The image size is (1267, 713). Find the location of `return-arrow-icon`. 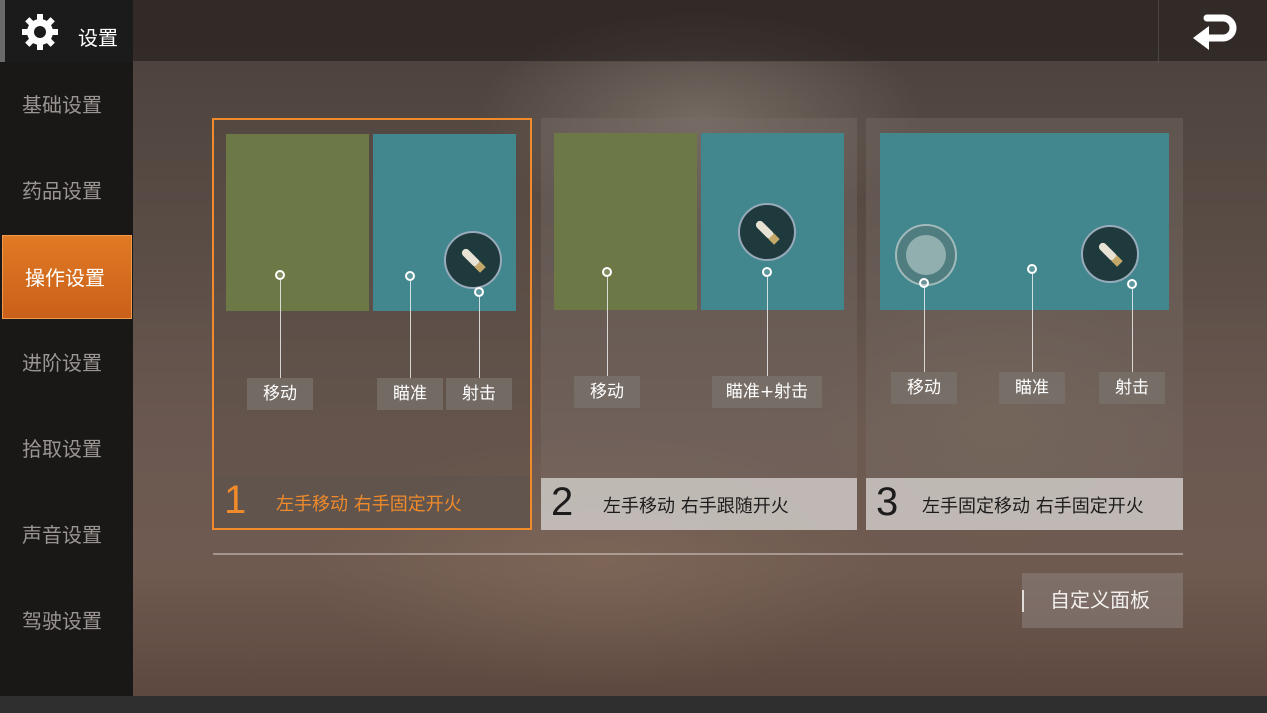

return-arrow-icon is located at coordinates (1215, 32).